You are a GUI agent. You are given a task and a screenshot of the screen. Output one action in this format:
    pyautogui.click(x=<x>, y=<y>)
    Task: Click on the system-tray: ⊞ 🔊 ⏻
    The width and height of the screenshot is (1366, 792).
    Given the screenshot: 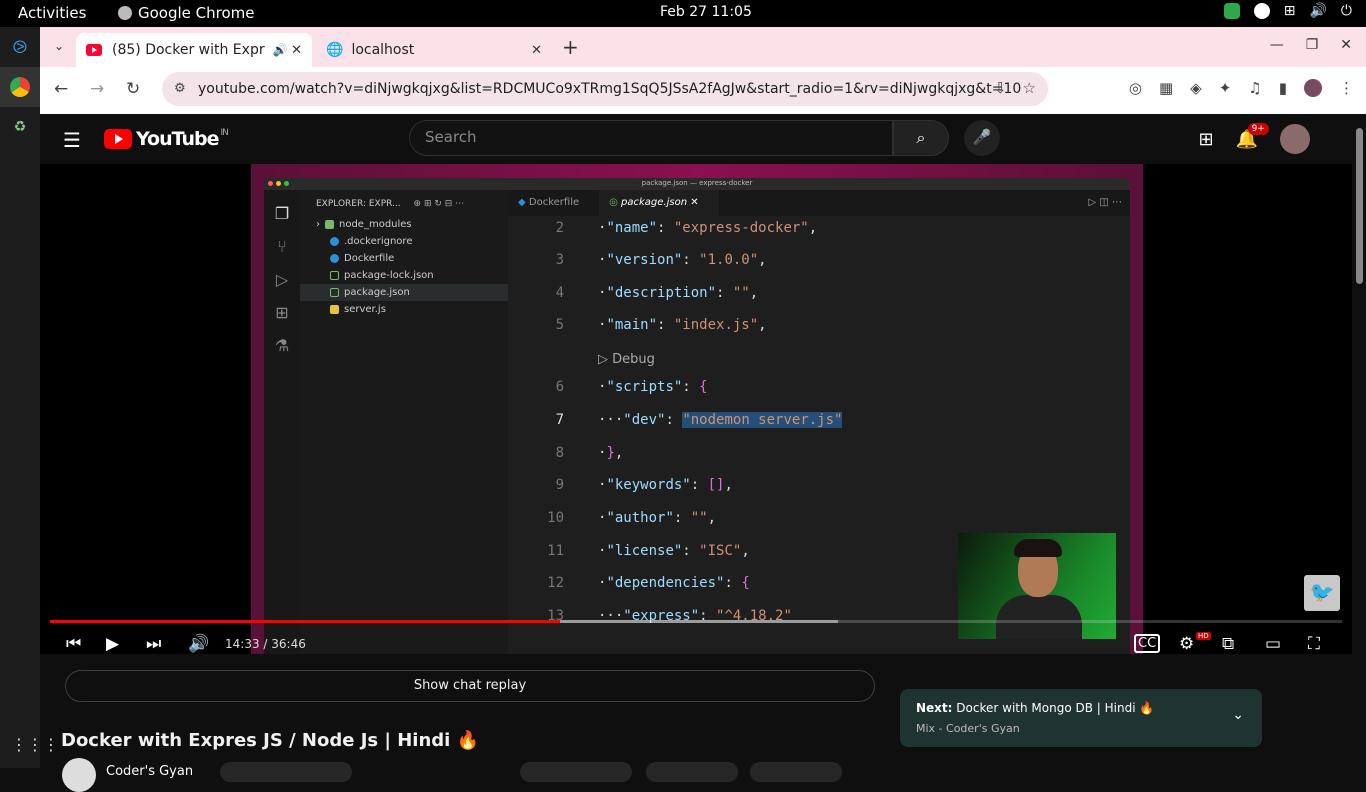 What is the action you would take?
    pyautogui.click(x=1287, y=11)
    